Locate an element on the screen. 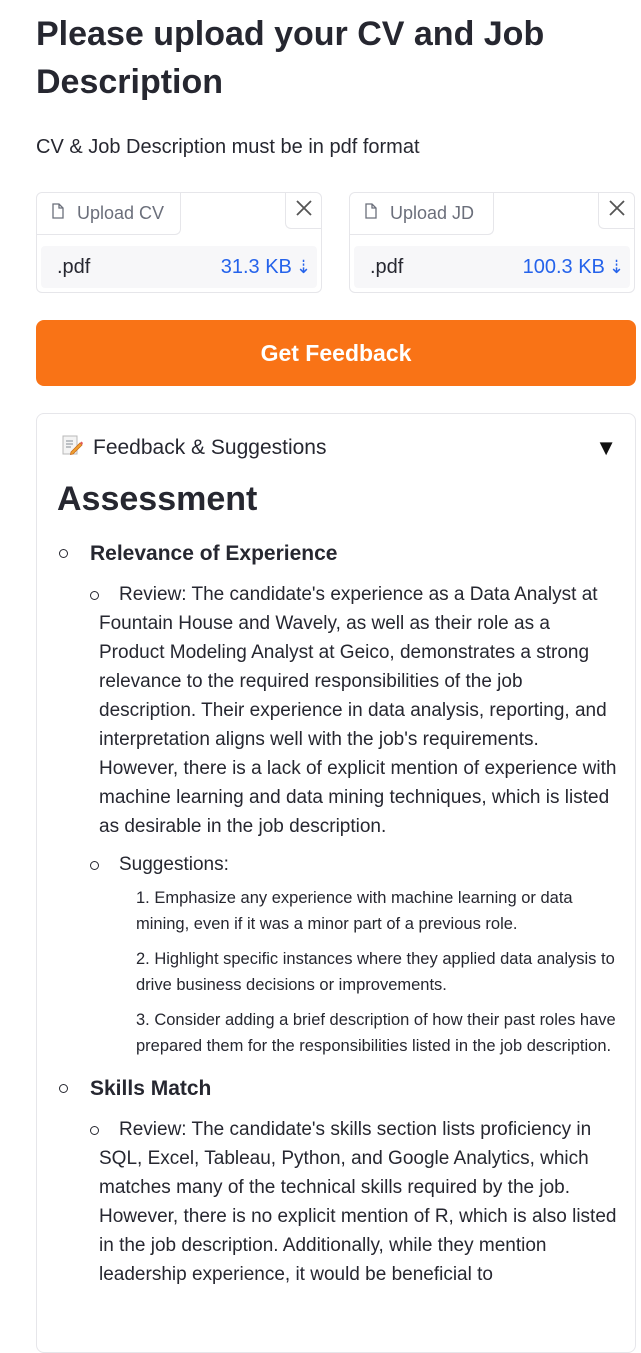 The height and width of the screenshot is (1353, 641). upload-jd-label: Upload JD is located at coordinates (432, 213).